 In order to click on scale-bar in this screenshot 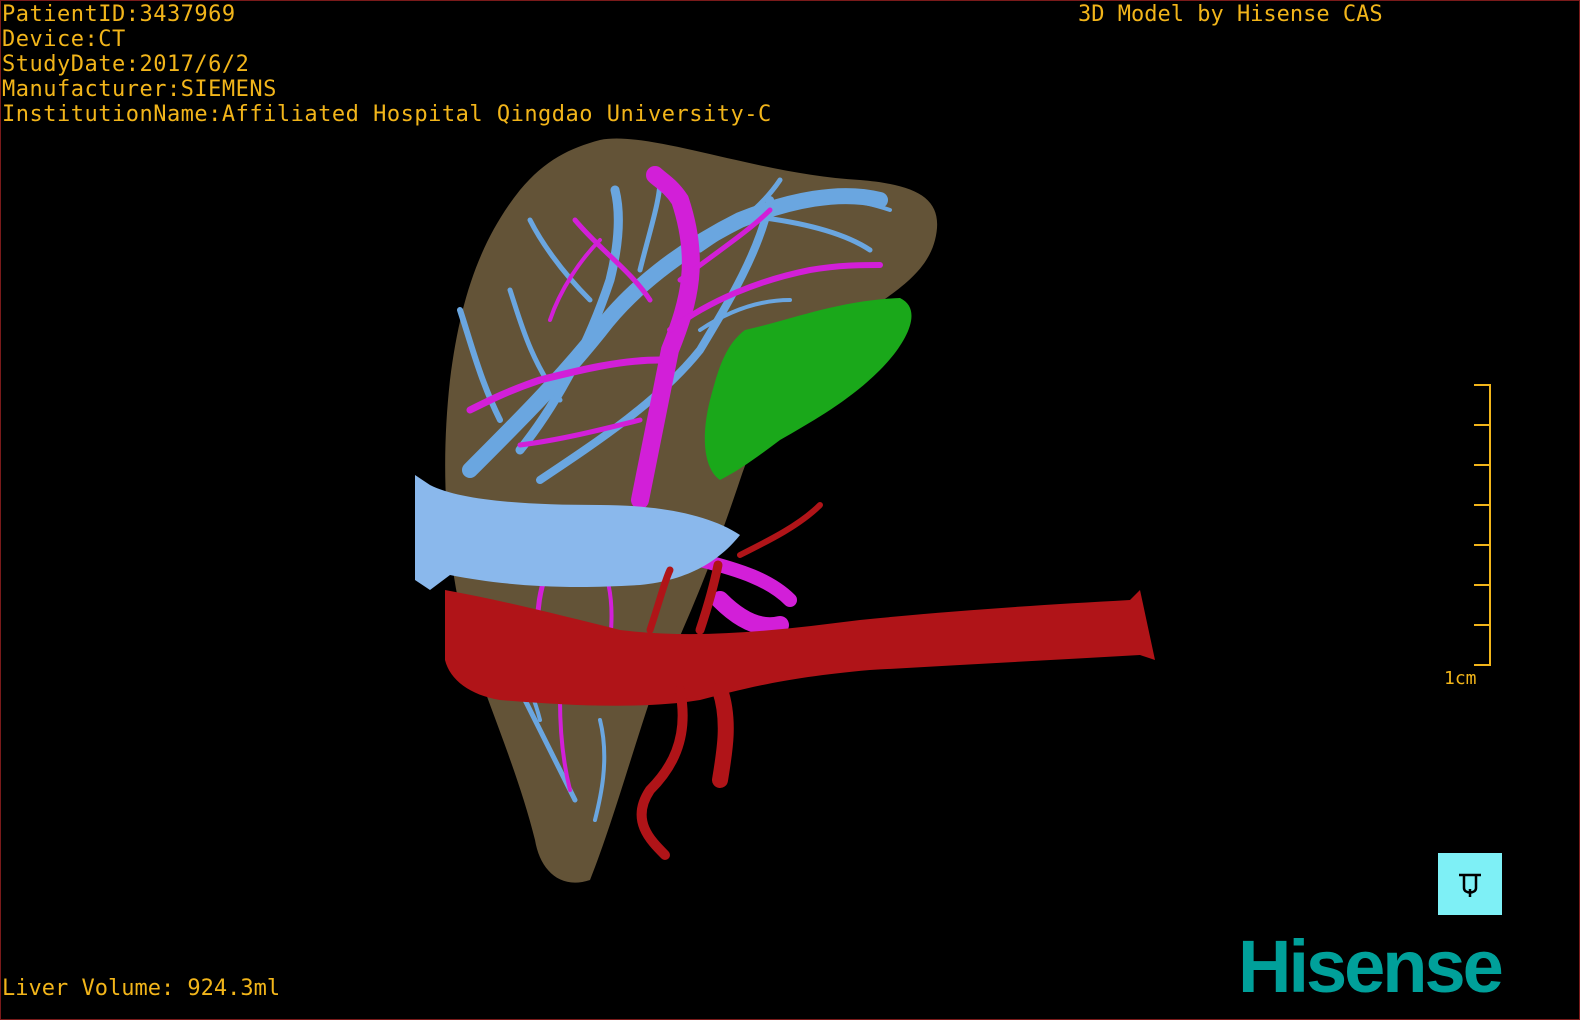, I will do `click(1482, 525)`.